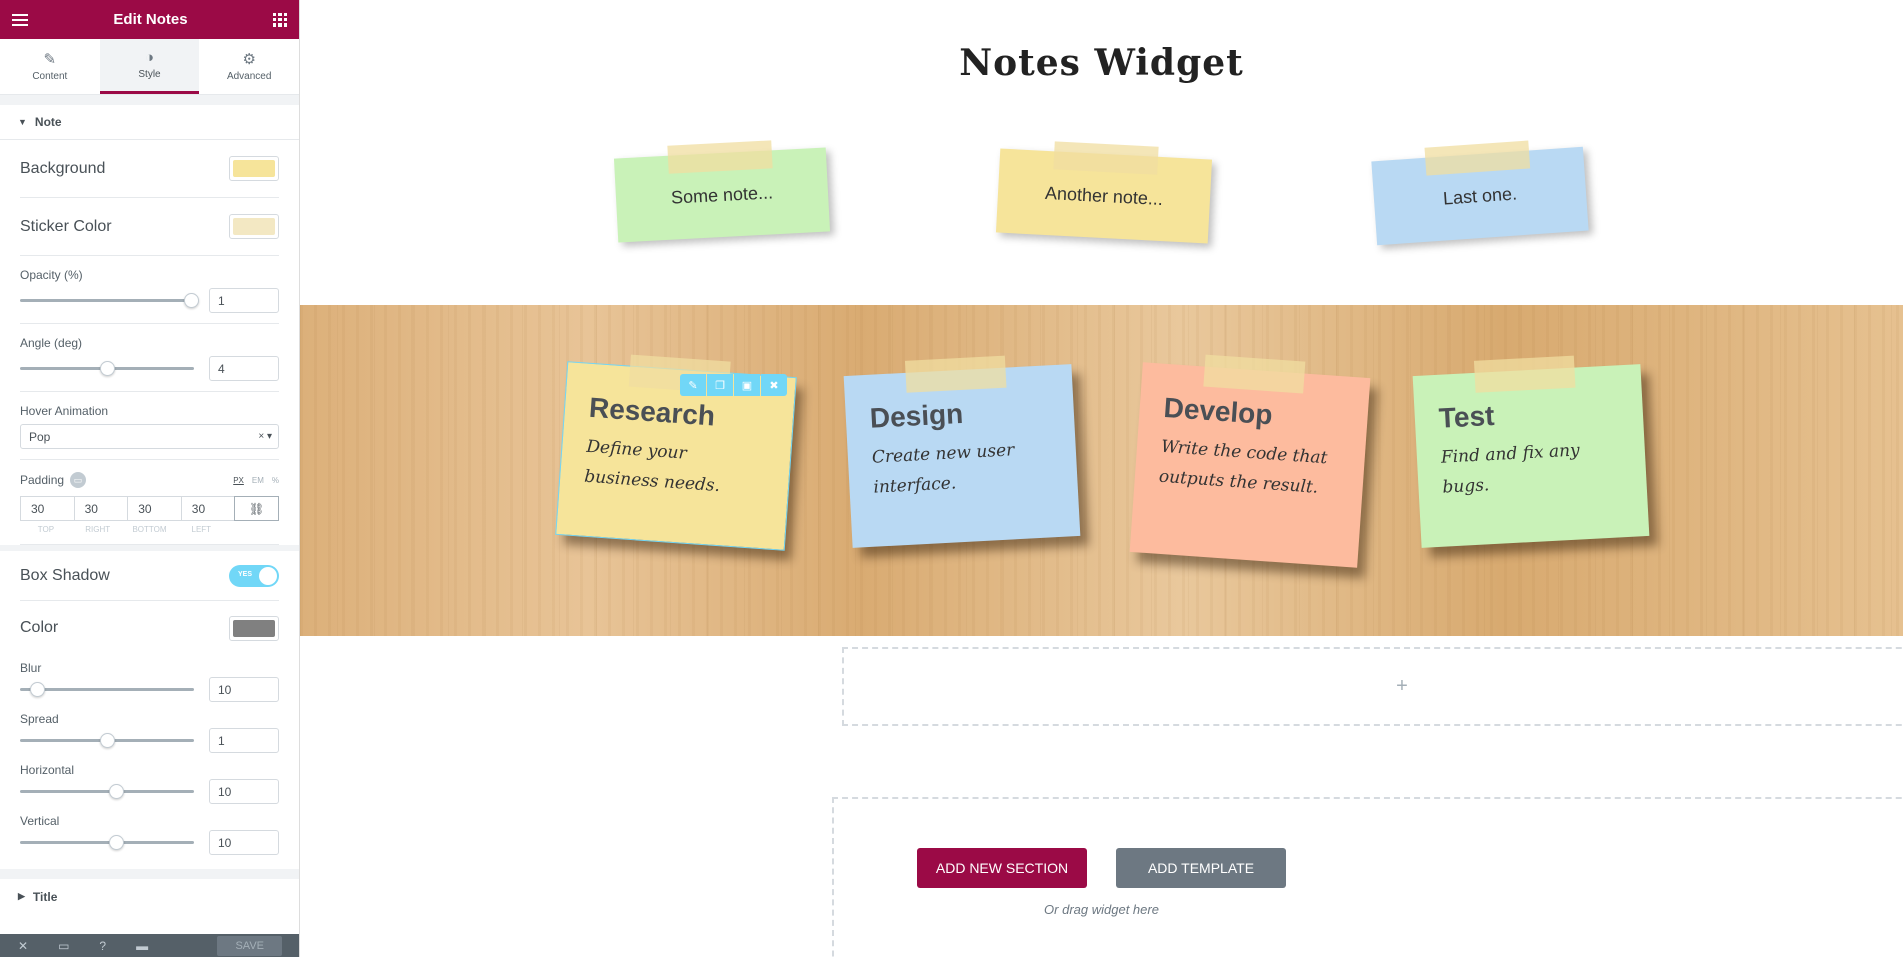 This screenshot has height=957, width=1903. I want to click on opacity-control: Opacity (%) 1, so click(149, 290).